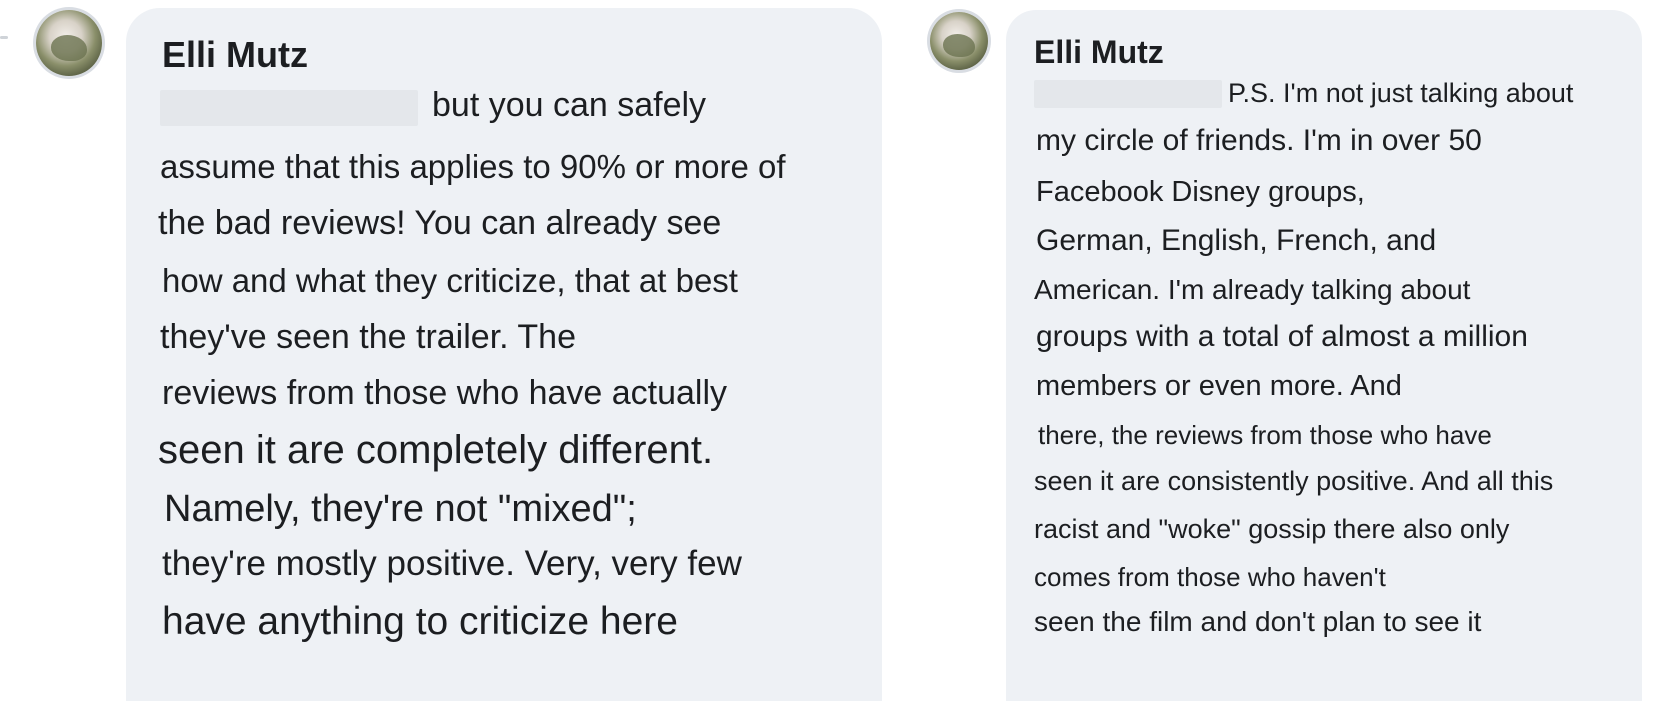 Image resolution: width=1662 pixels, height=701 pixels. Describe the element at coordinates (1272, 529) in the screenshot. I see `comment-line: racist and "woke" gossip there also only` at that location.